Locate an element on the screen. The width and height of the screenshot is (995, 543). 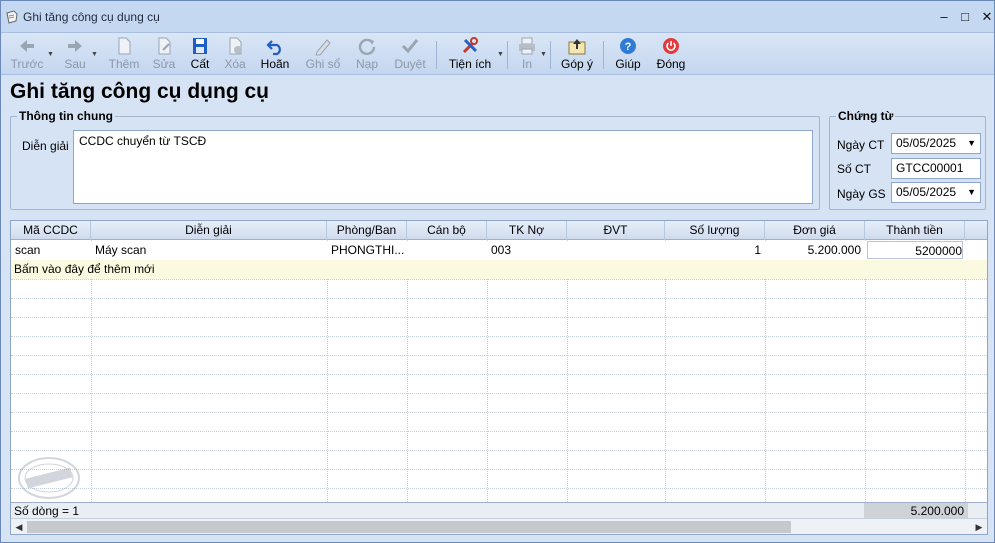
cell-description: Máy scan is located at coordinates (209, 250).